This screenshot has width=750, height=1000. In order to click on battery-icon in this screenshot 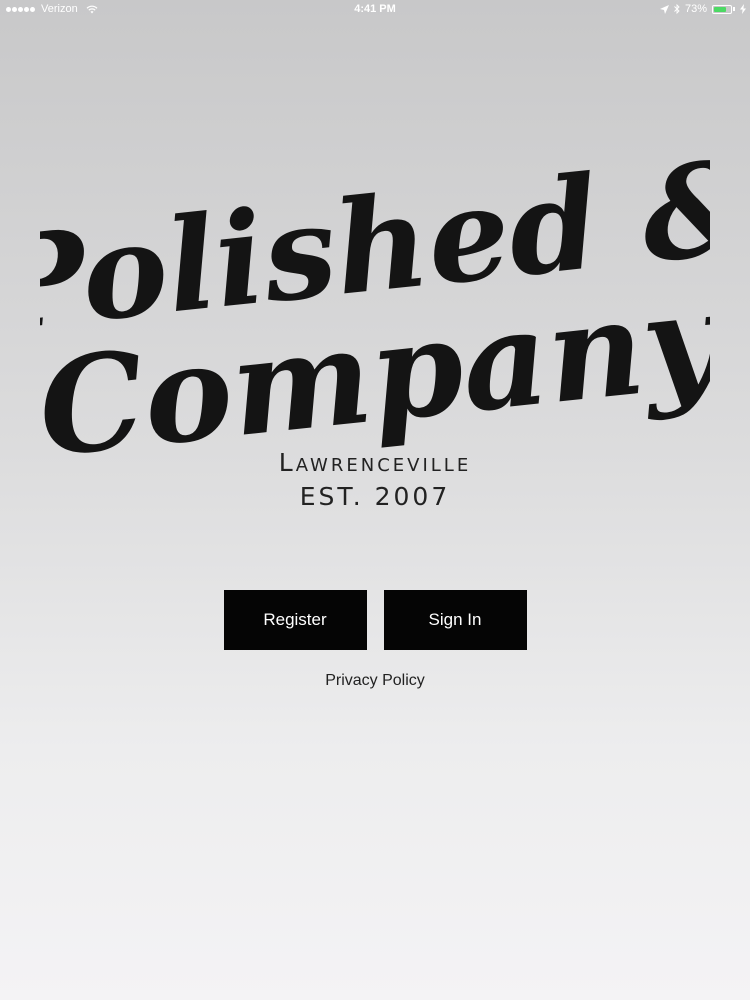, I will do `click(722, 9)`.